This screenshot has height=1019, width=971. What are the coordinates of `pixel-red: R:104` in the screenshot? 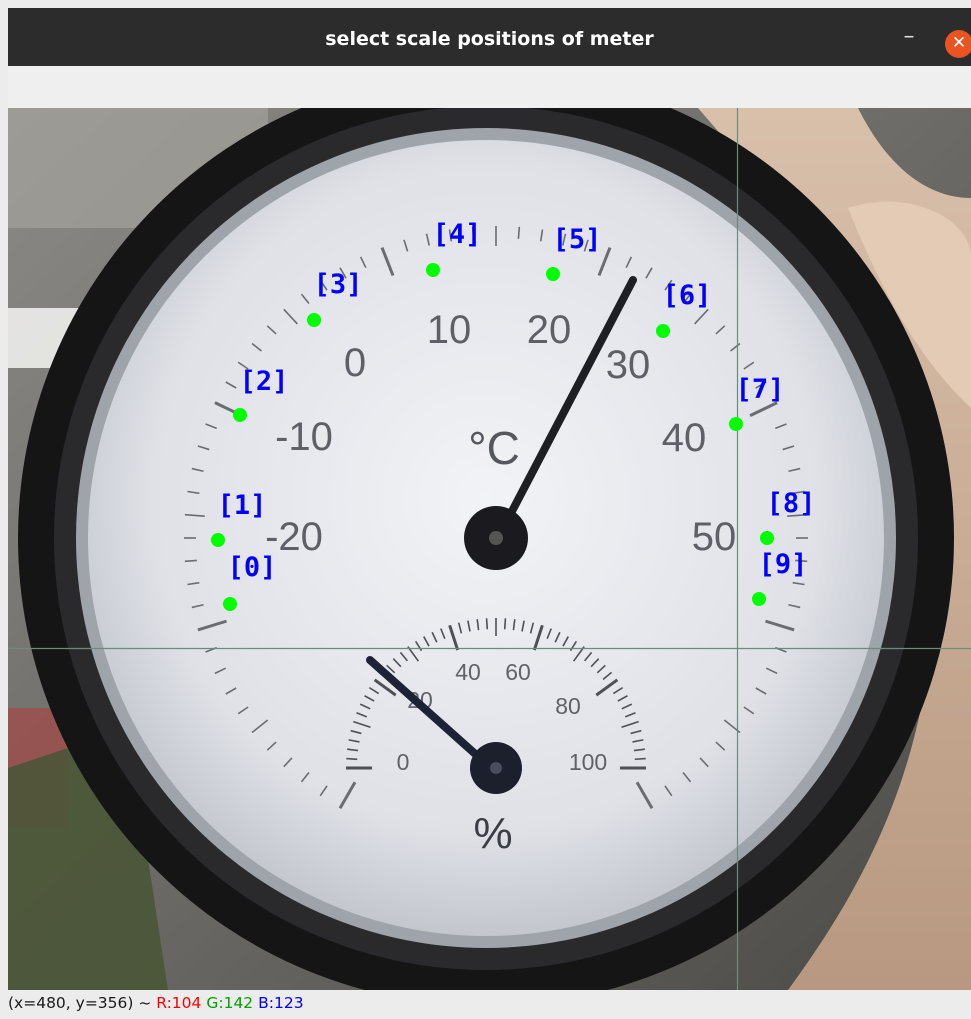 It's located at (179, 1003).